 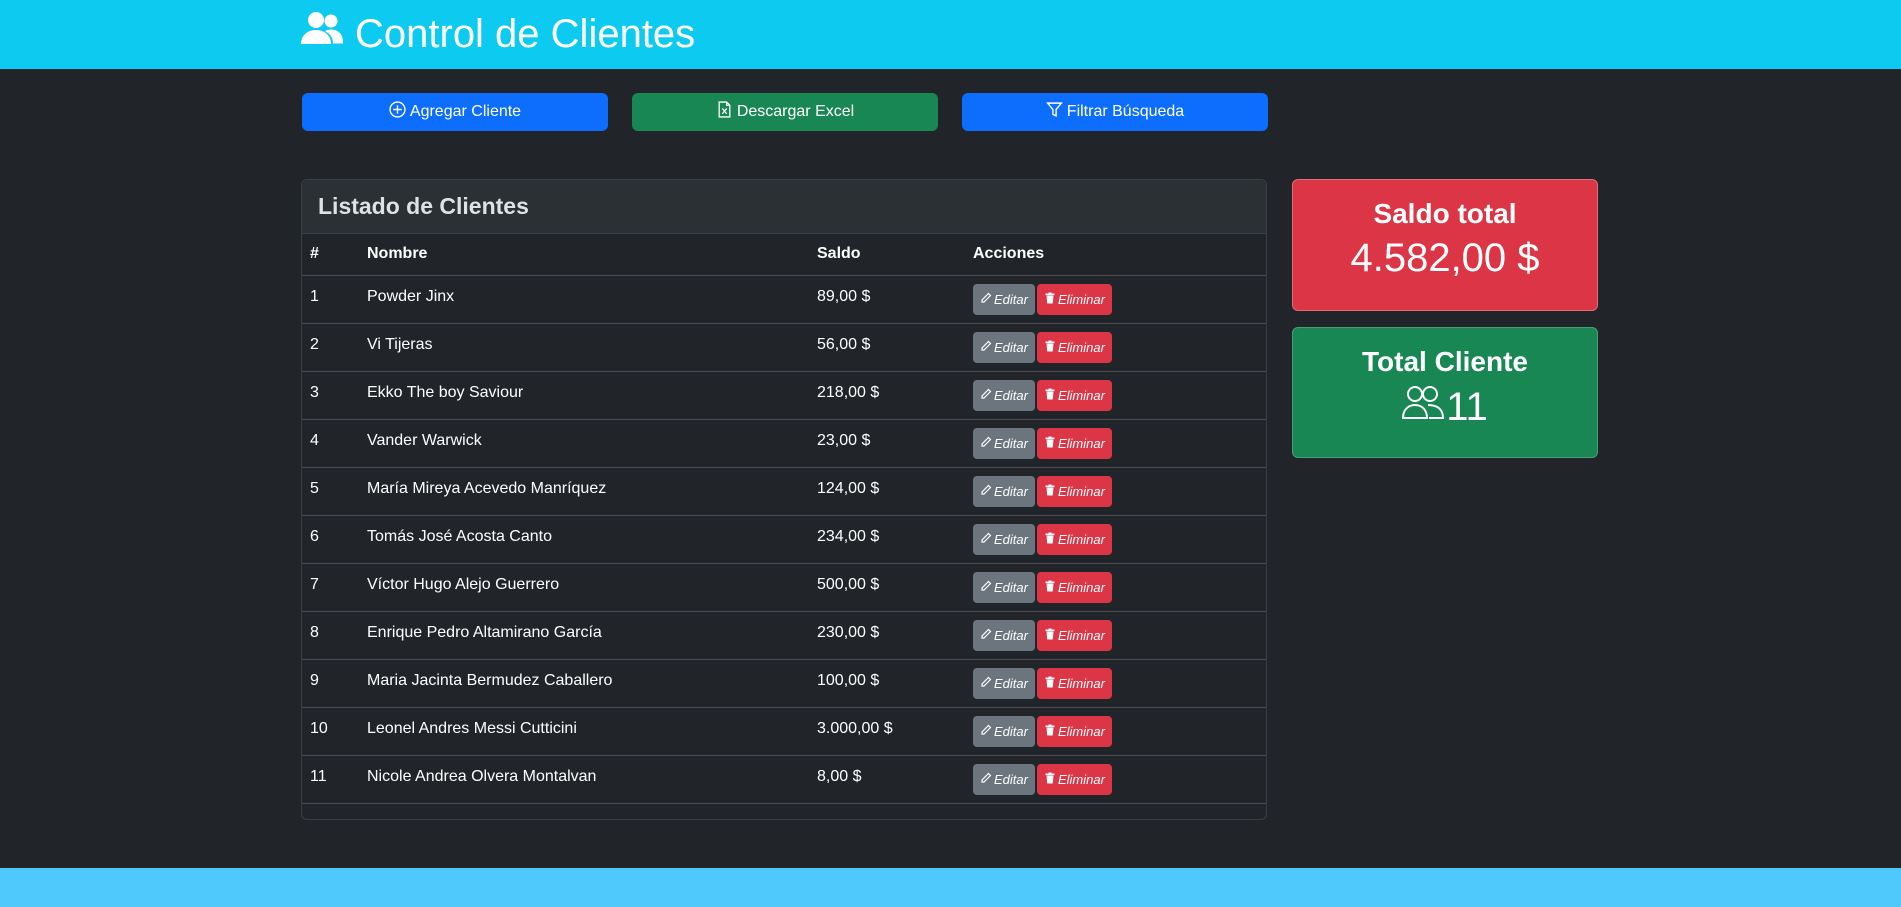 What do you see at coordinates (465, 111) in the screenshot?
I see `add-client-label: Agregar Cliente` at bounding box center [465, 111].